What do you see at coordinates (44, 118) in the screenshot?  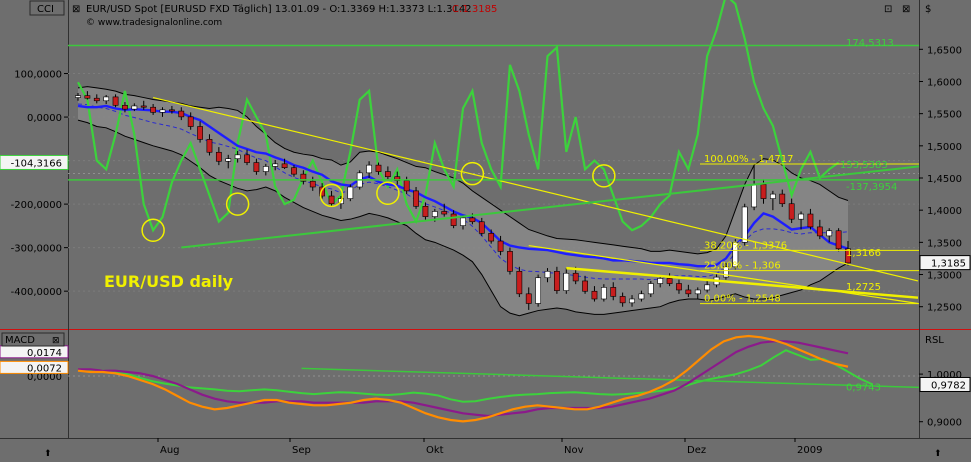 I see `cci-axis-label: 0,0000` at bounding box center [44, 118].